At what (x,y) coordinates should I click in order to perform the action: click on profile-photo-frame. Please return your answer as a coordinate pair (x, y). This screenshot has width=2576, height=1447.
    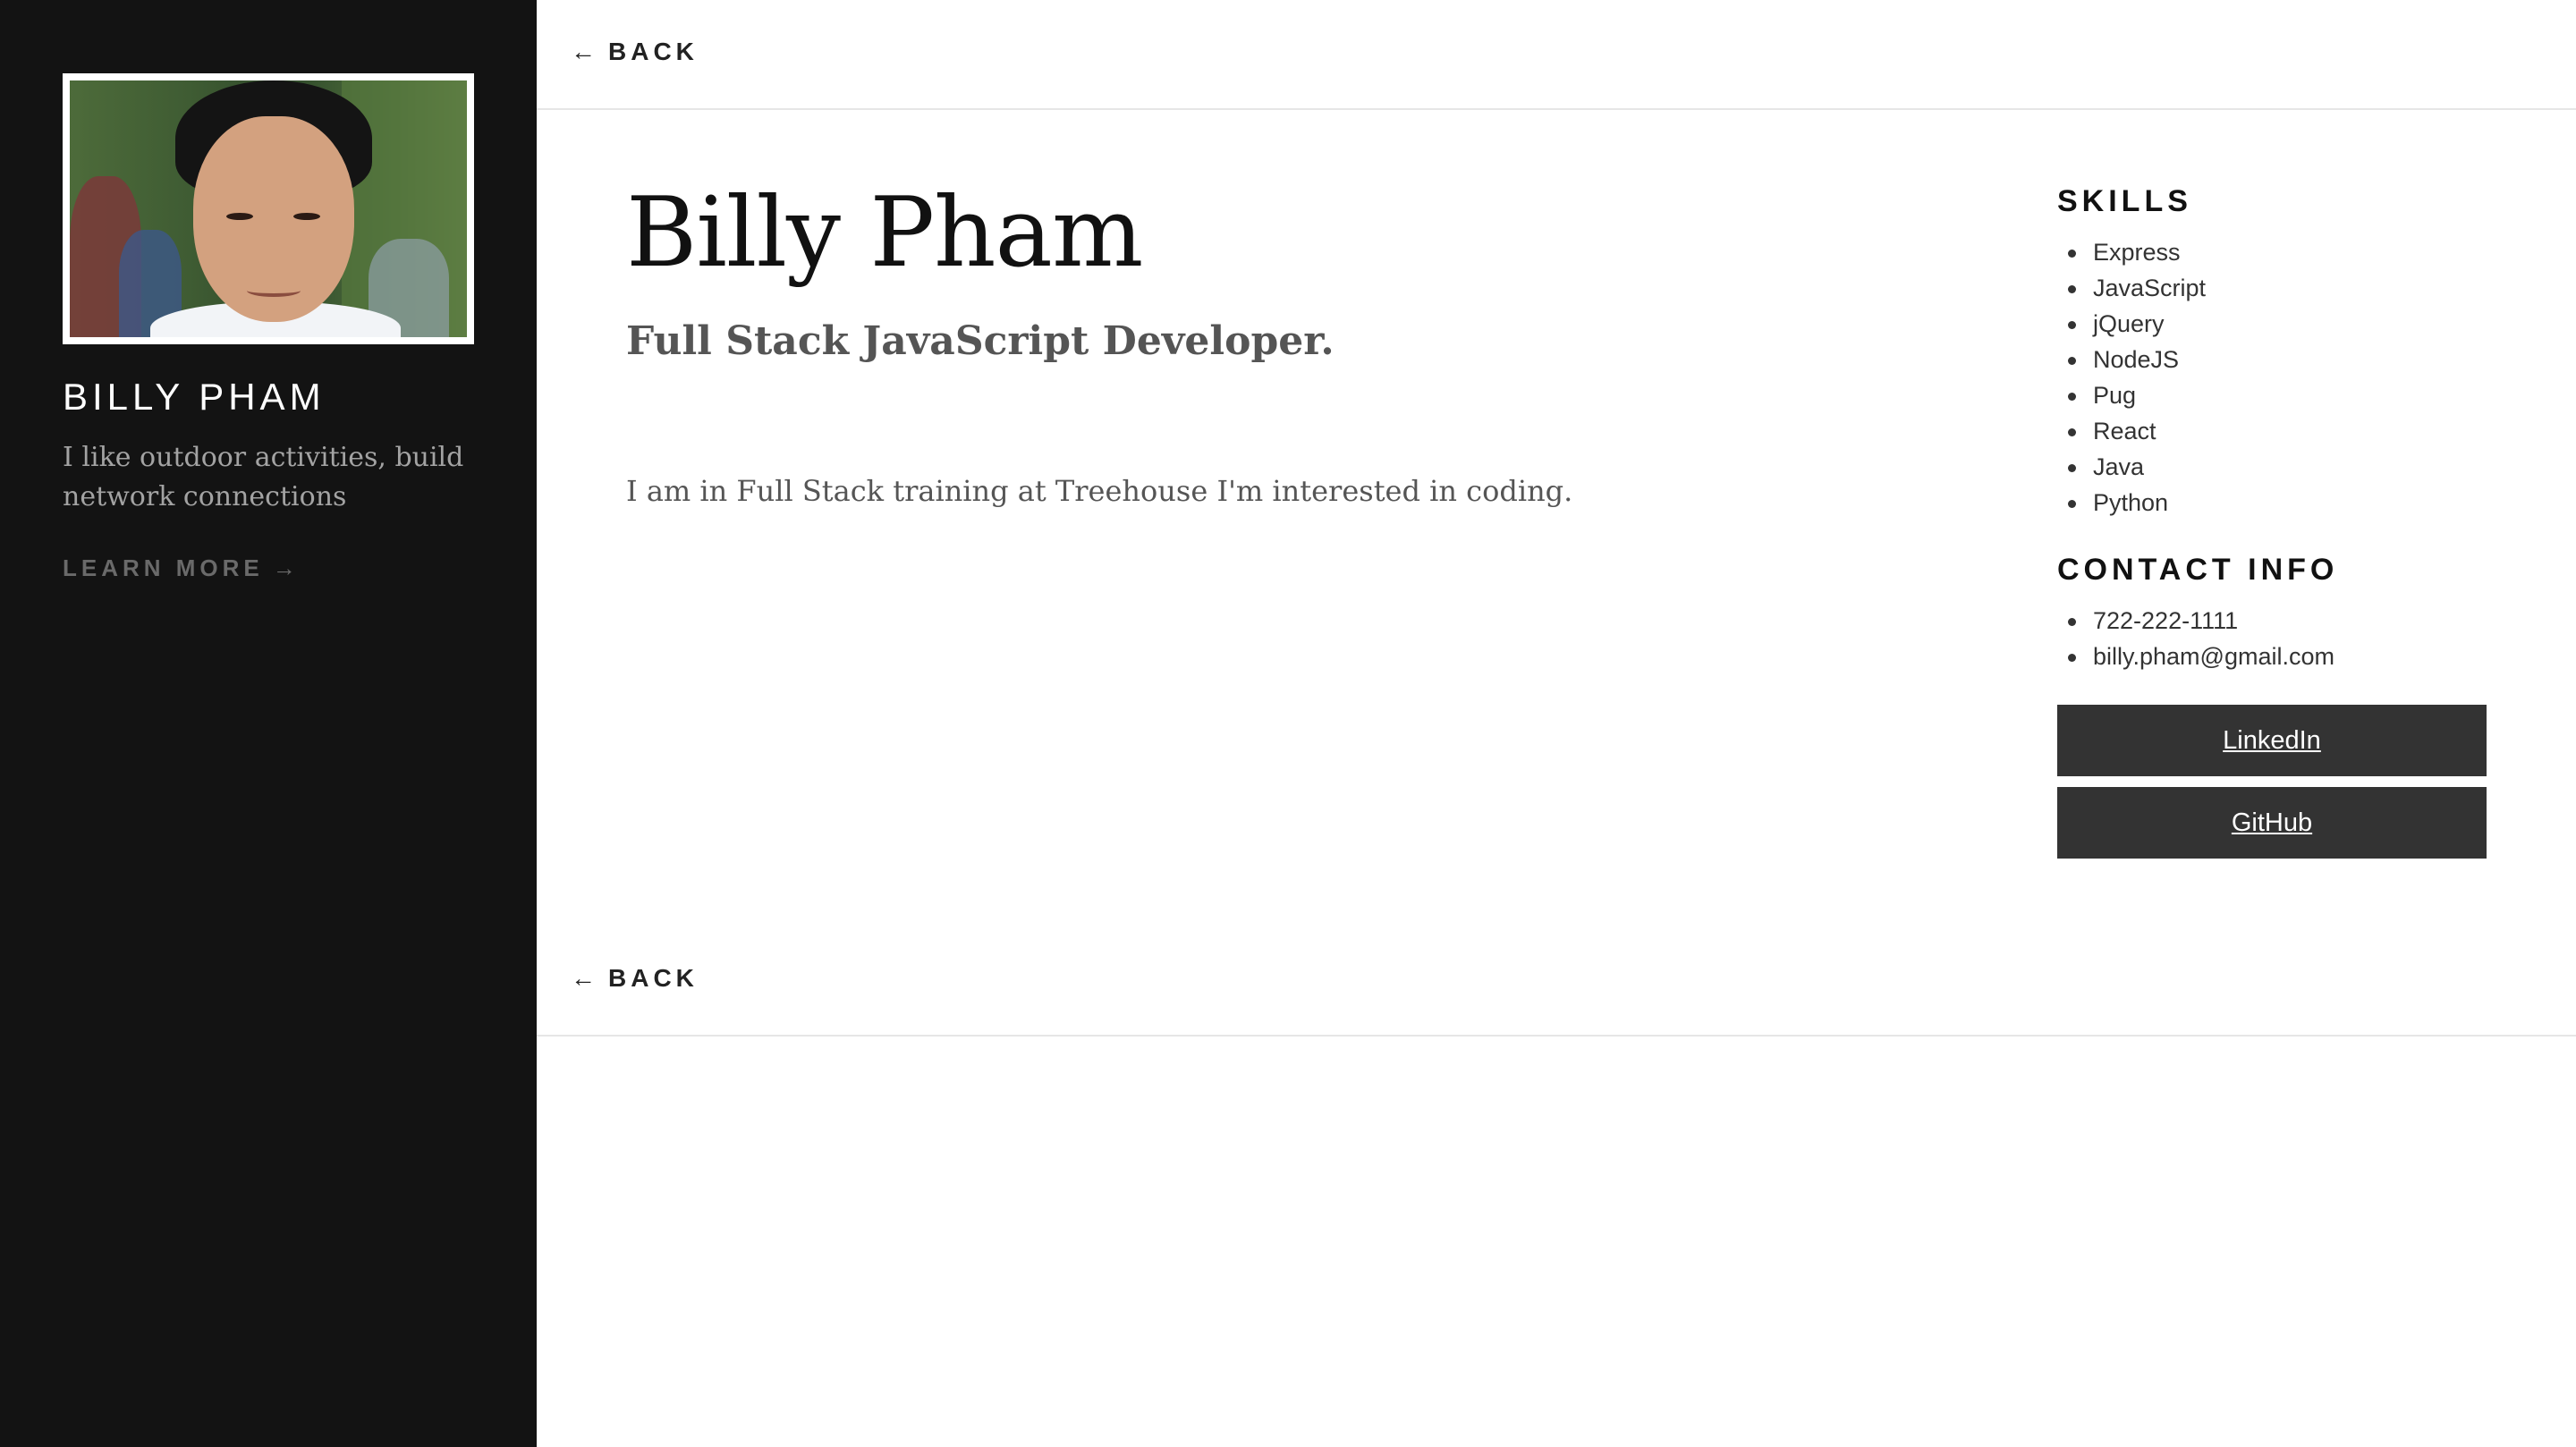
    Looking at the image, I should click on (268, 208).